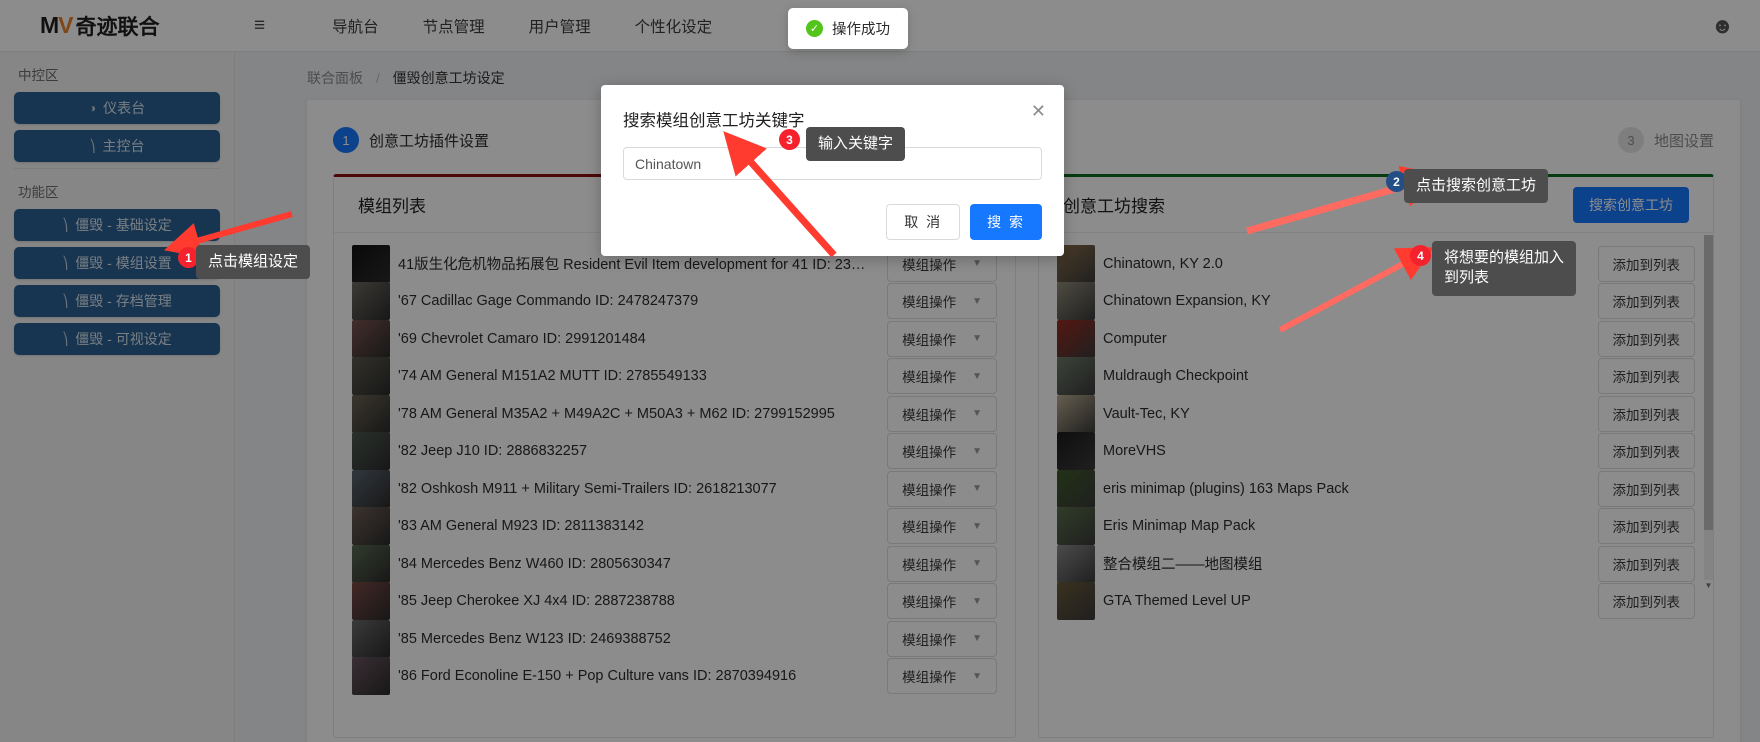 Image resolution: width=1760 pixels, height=742 pixels. I want to click on close-icon: ✕, so click(1038, 111).